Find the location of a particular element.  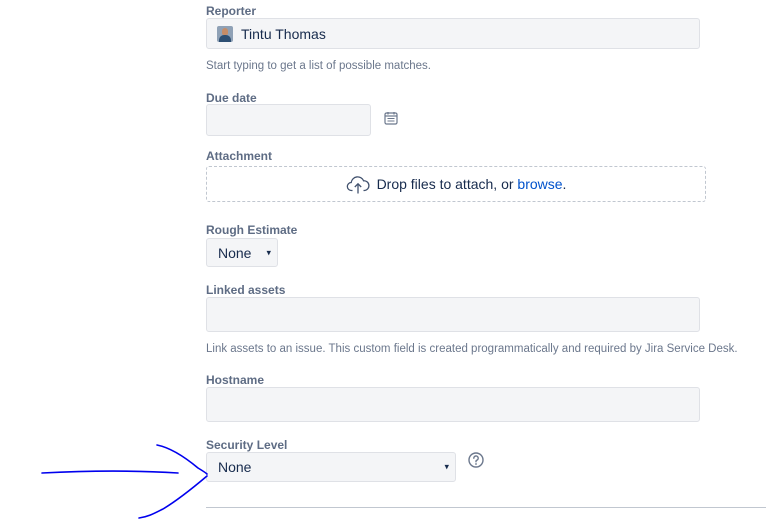

attachment-dropzone: Drop files to attach, or browse. is located at coordinates (456, 184).